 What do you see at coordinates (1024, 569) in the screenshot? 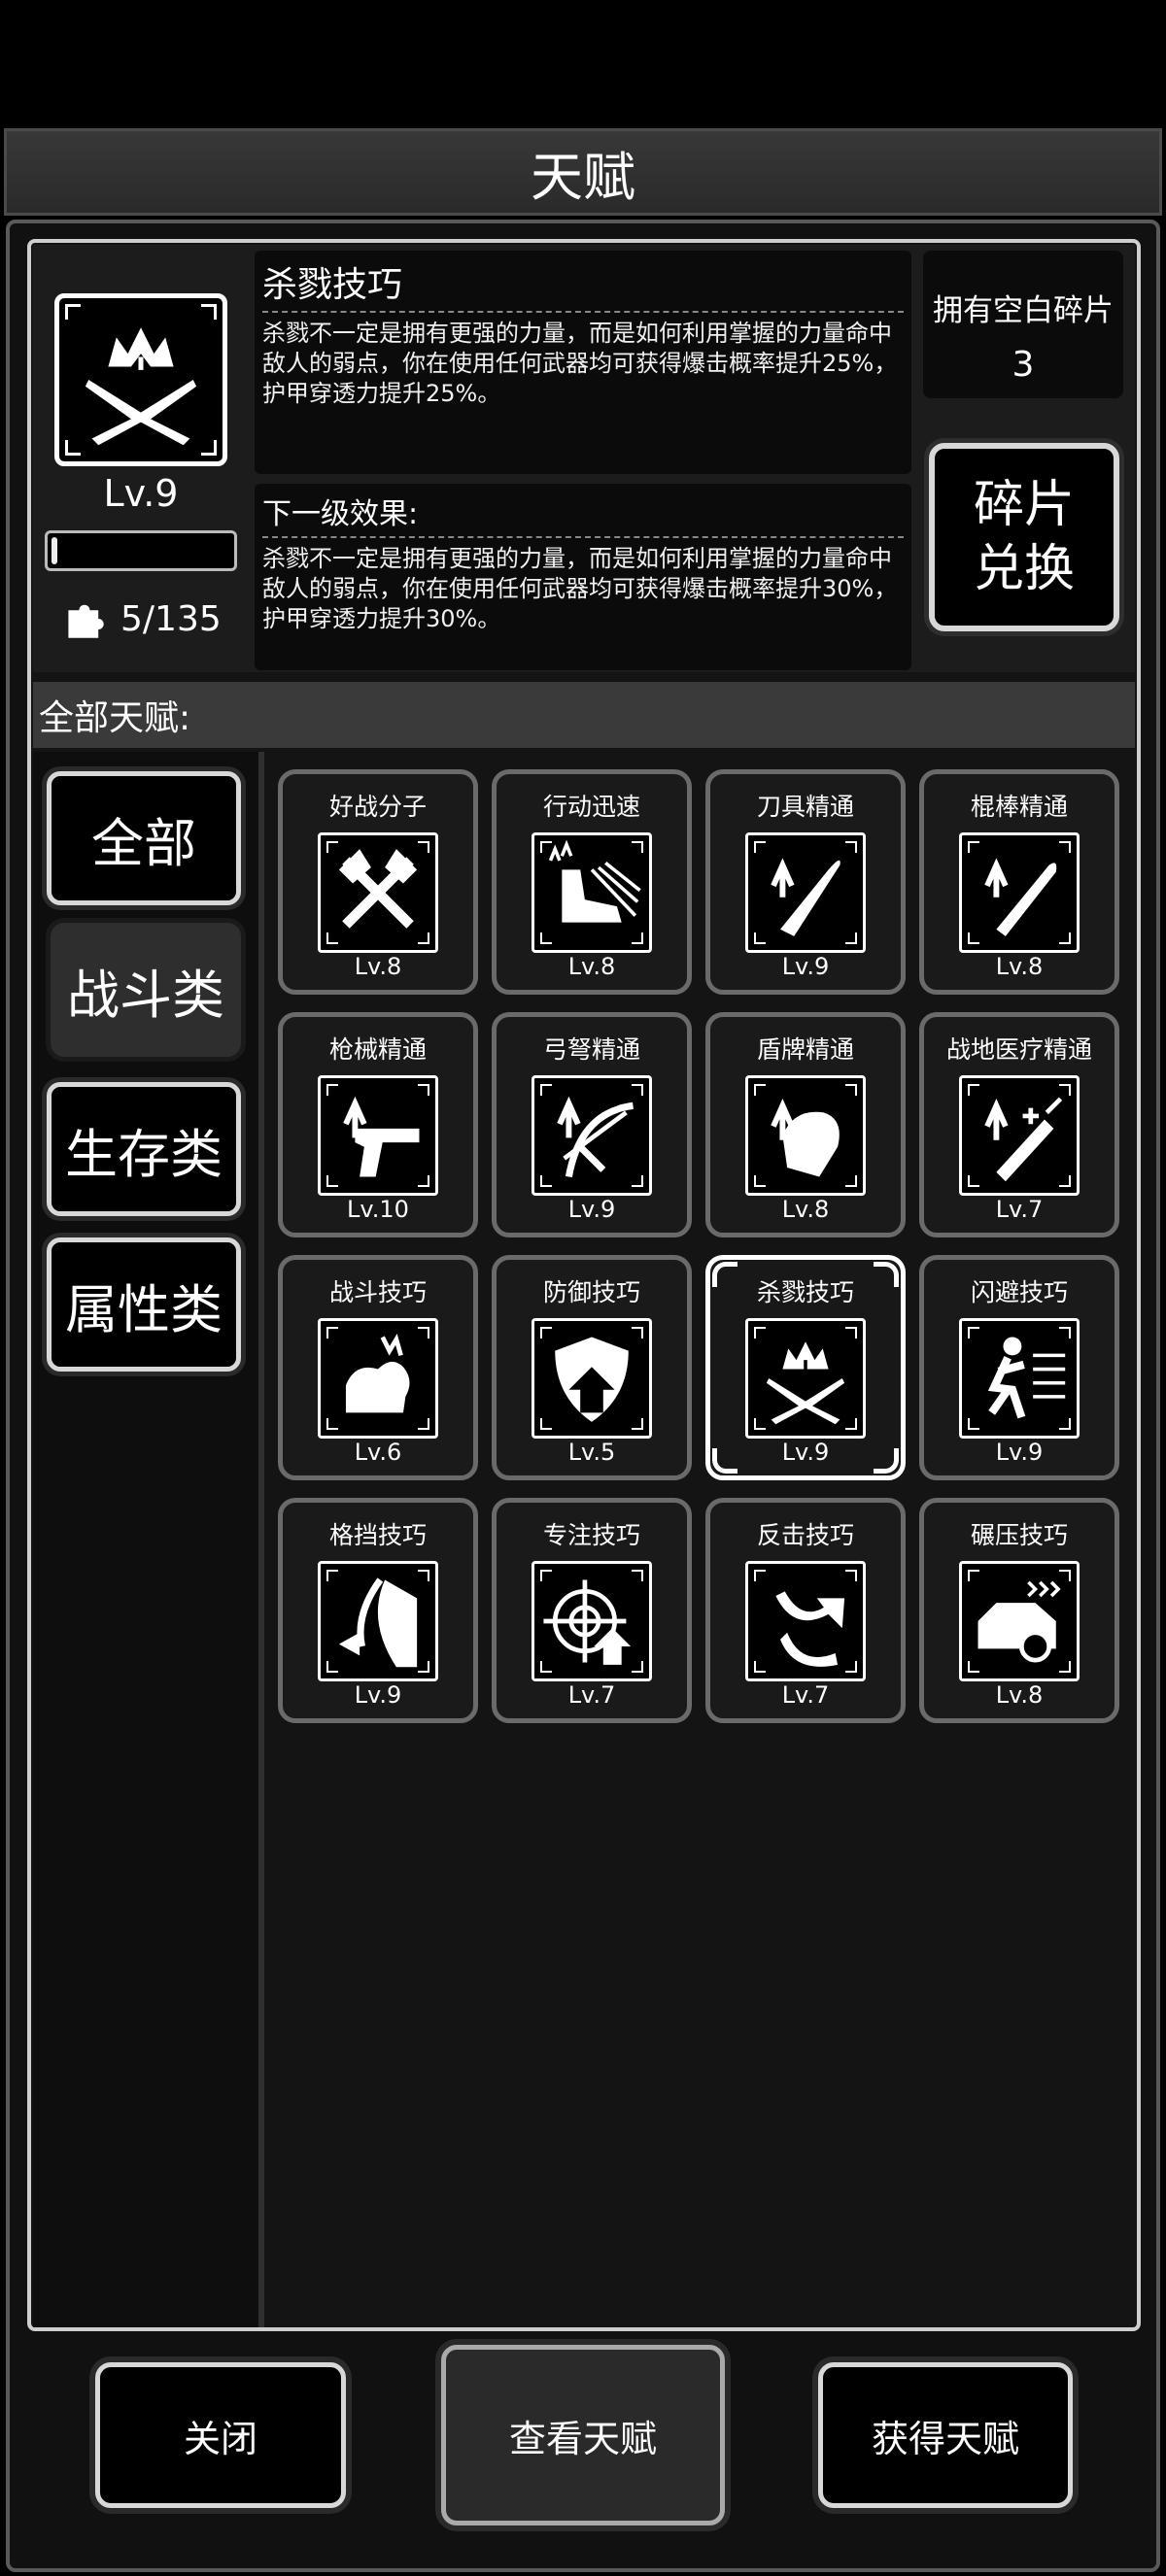
I see `exchange-label-2: 兑换` at bounding box center [1024, 569].